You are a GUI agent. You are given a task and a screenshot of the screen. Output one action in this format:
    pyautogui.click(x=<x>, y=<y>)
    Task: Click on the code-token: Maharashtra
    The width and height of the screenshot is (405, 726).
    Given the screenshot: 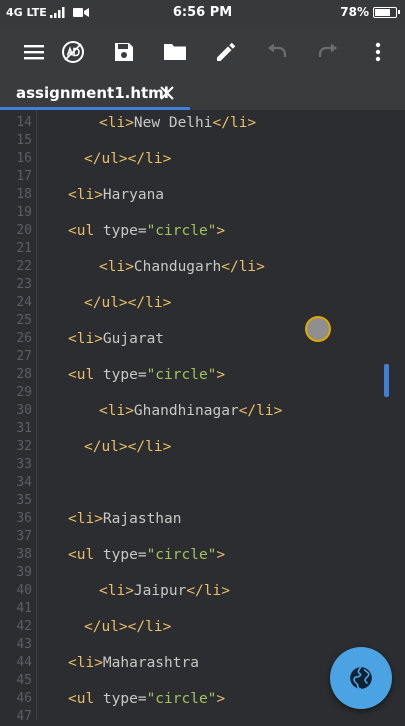 What is the action you would take?
    pyautogui.click(x=150, y=663)
    